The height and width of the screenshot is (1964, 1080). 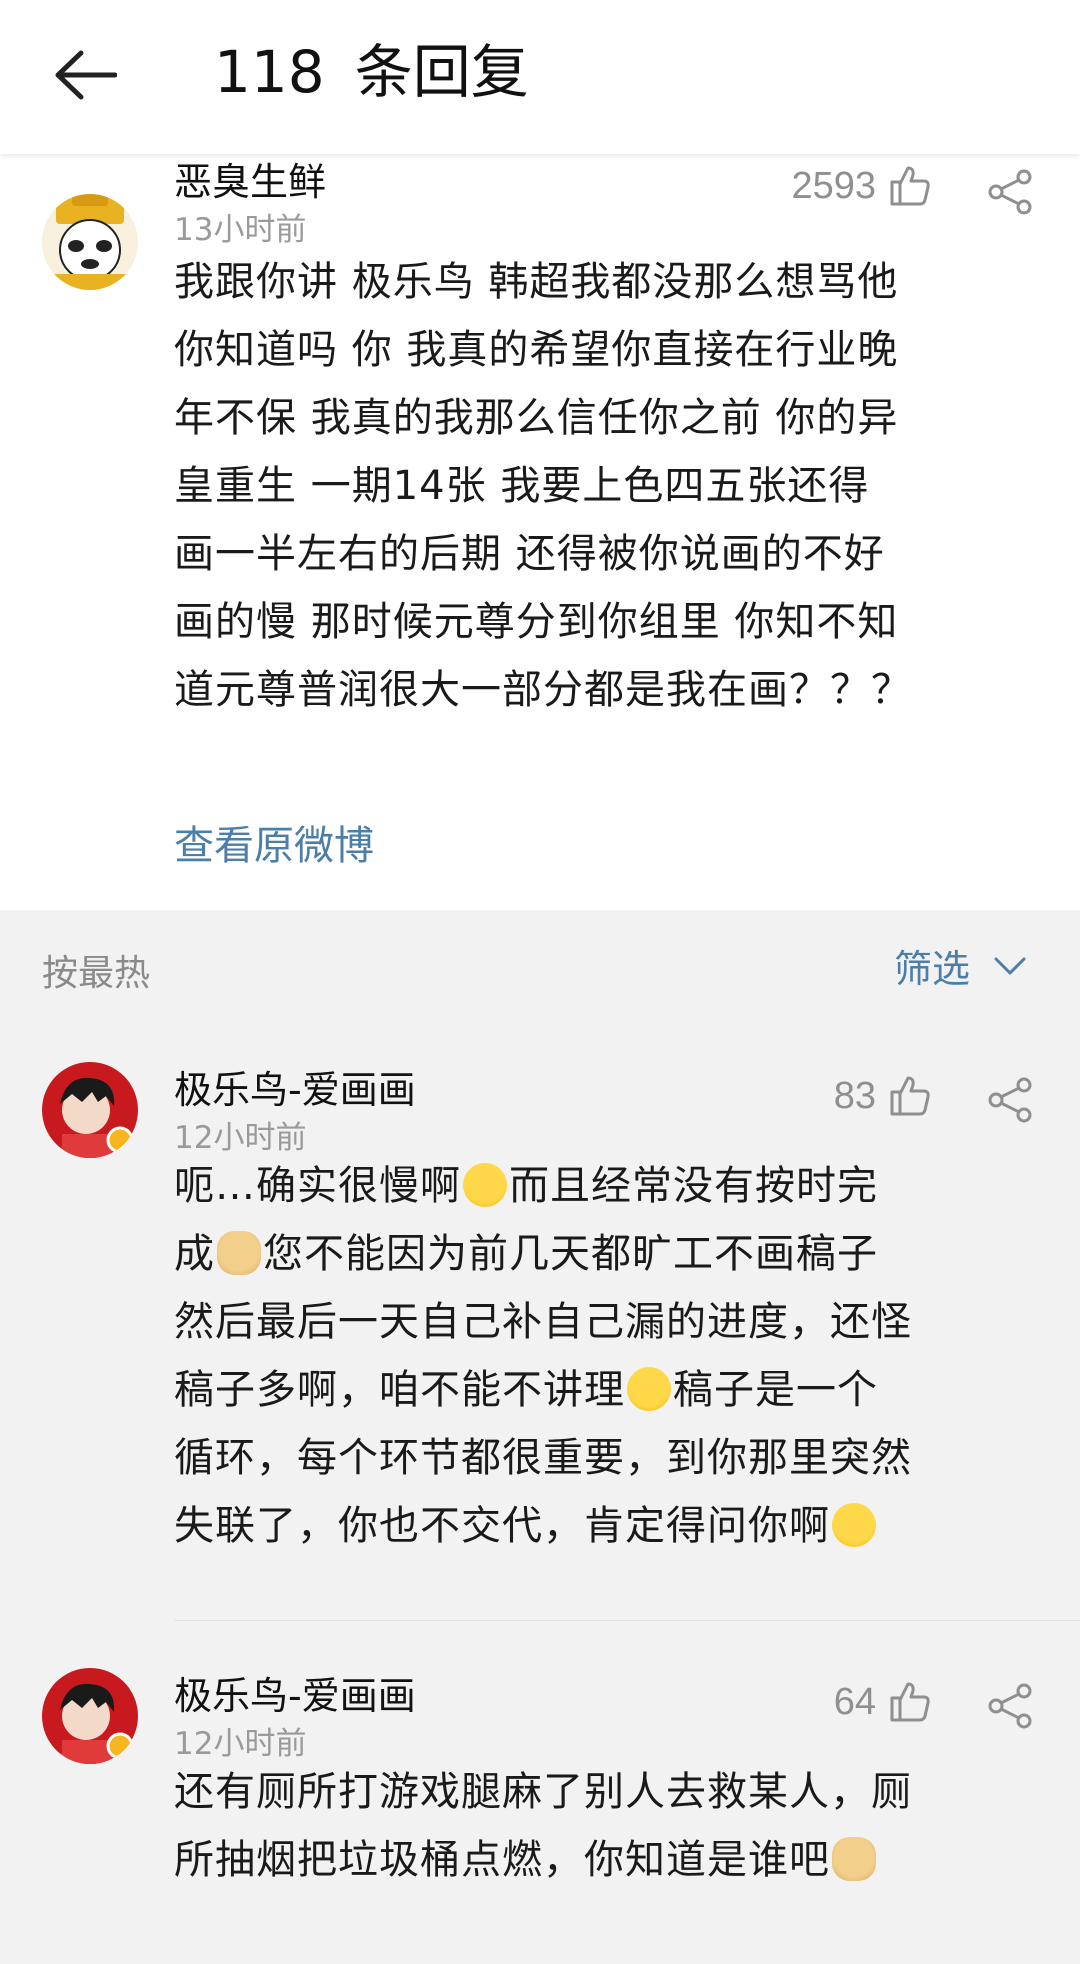 What do you see at coordinates (502, 1526) in the screenshot?
I see `text-span: 失联了，你也不交代，肯定得问你啊` at bounding box center [502, 1526].